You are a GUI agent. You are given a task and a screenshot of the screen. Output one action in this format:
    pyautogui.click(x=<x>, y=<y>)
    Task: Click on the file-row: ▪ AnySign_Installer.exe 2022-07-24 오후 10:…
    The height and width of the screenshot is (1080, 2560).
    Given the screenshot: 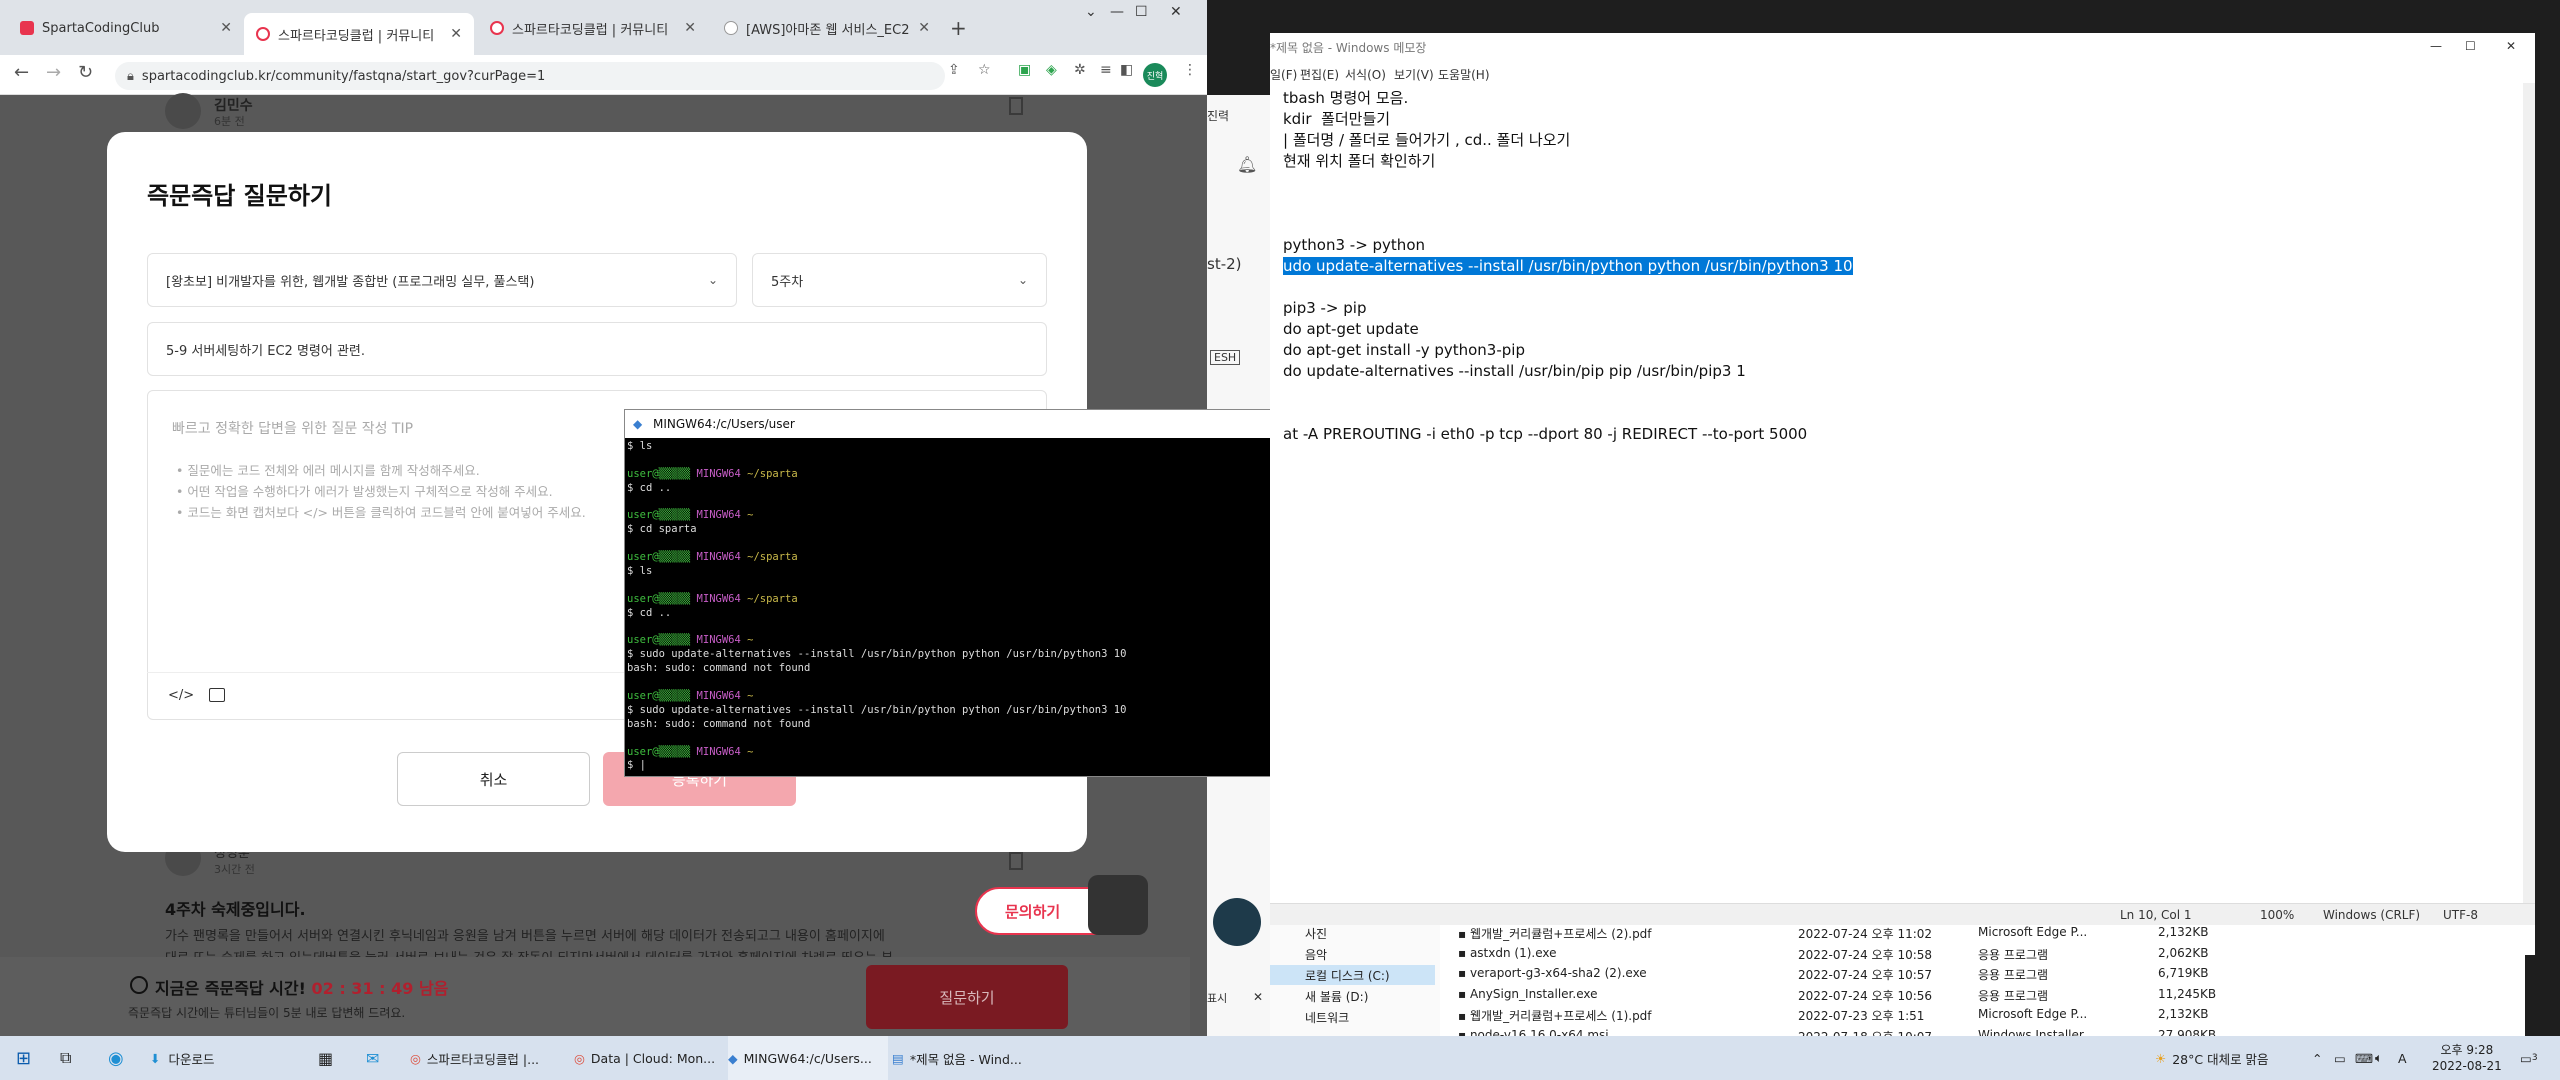 What is the action you would take?
    pyautogui.click(x=1958, y=997)
    